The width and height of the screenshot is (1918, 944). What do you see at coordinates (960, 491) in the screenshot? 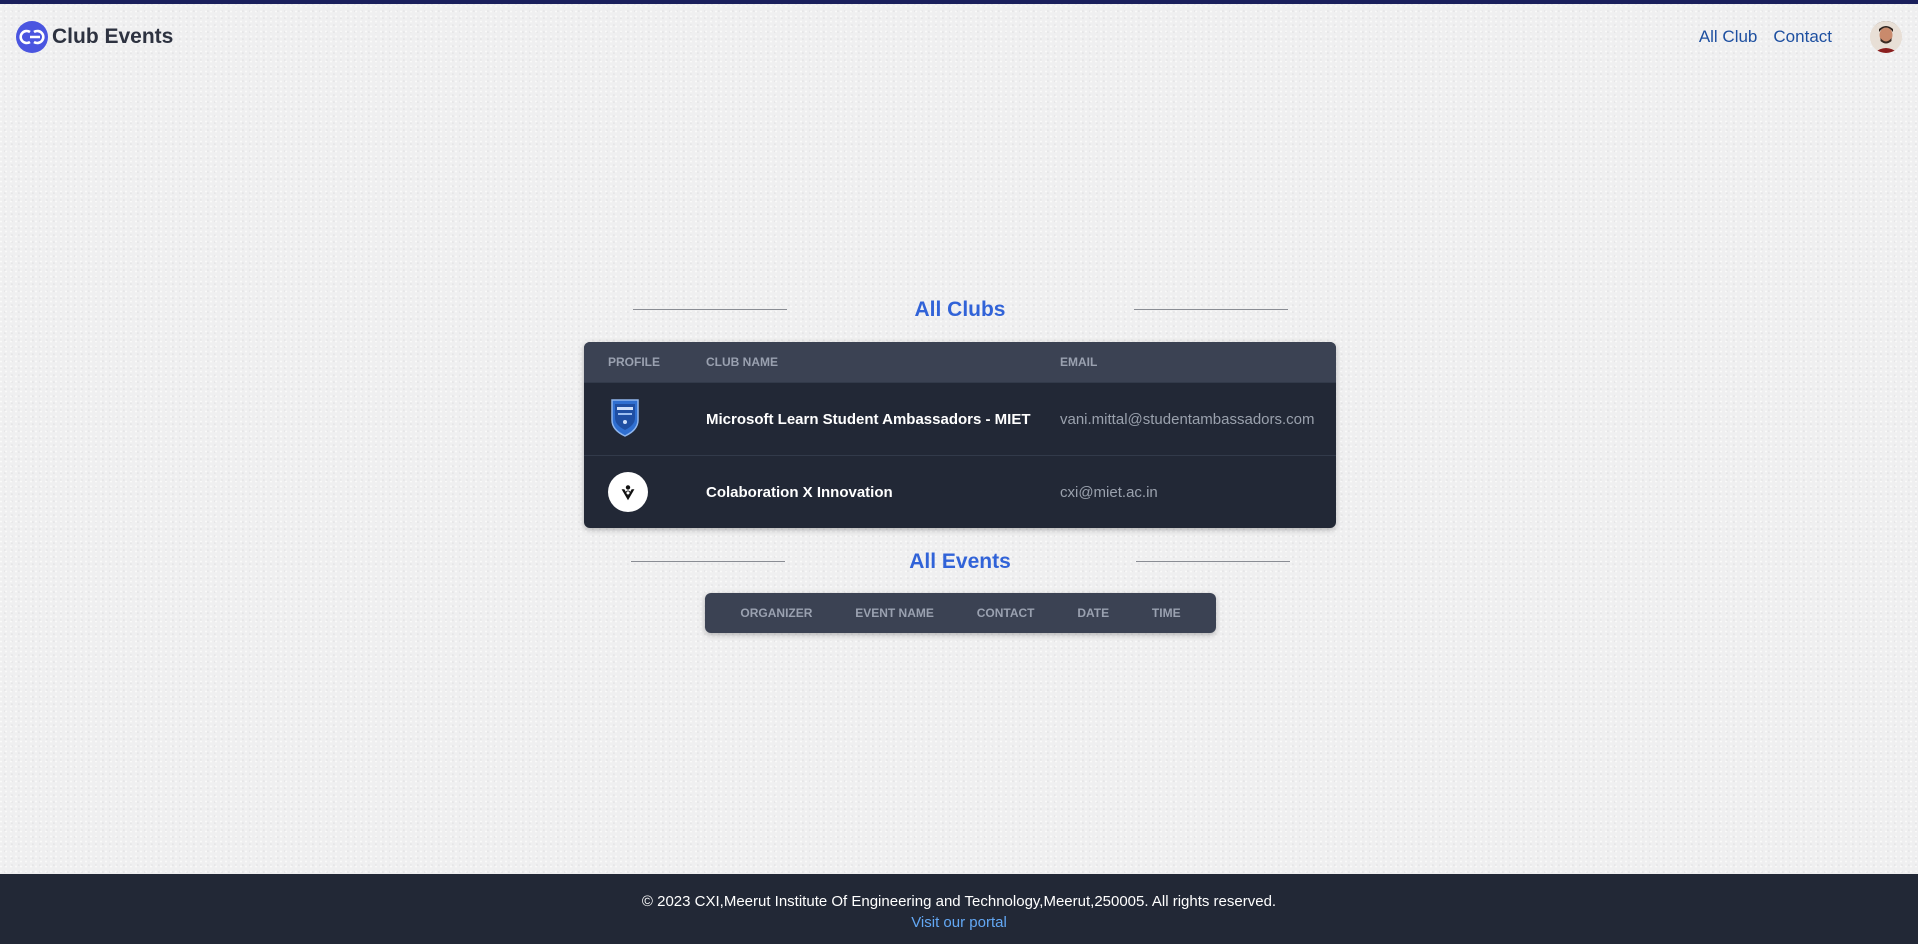
I see `table-row: Colaboration X Innovation cxi@miet.ac.in` at bounding box center [960, 491].